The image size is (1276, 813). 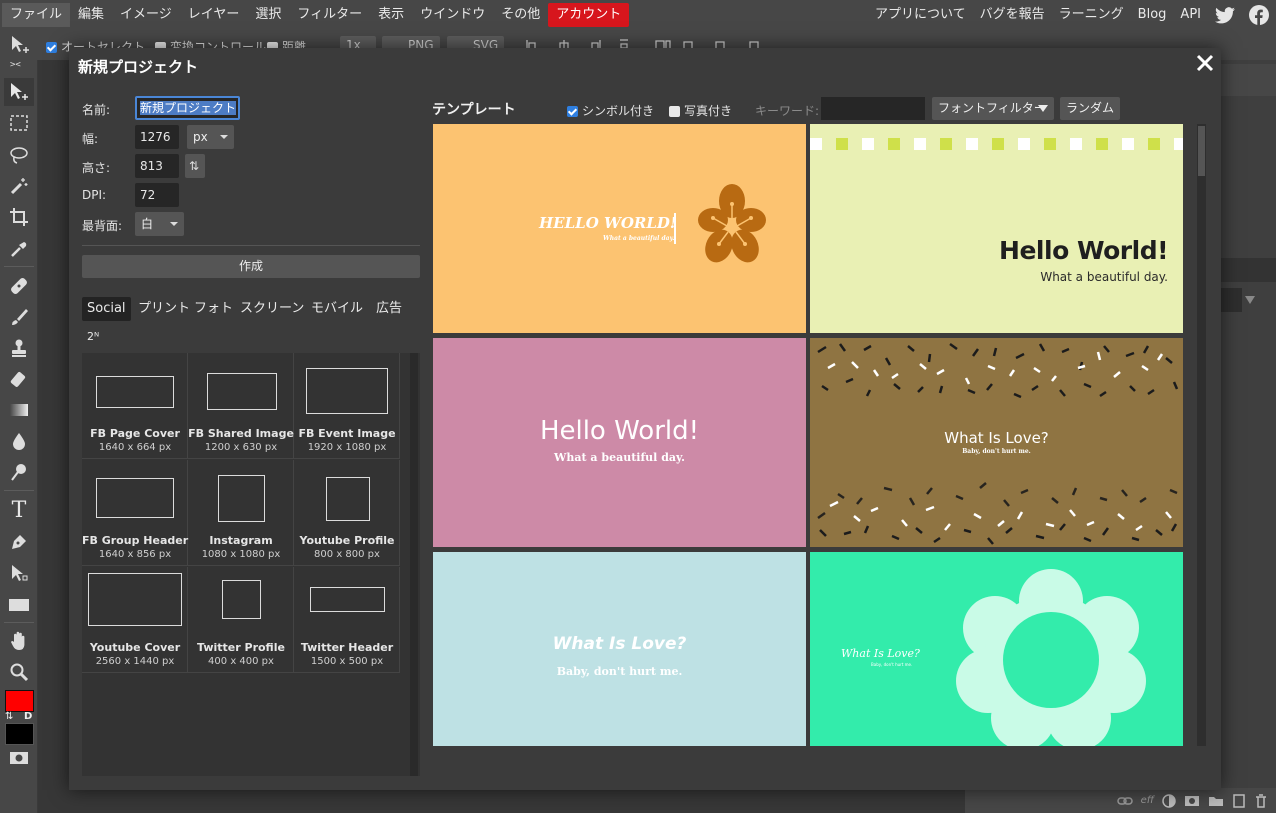 What do you see at coordinates (1259, 15) in the screenshot?
I see `facebook-icon` at bounding box center [1259, 15].